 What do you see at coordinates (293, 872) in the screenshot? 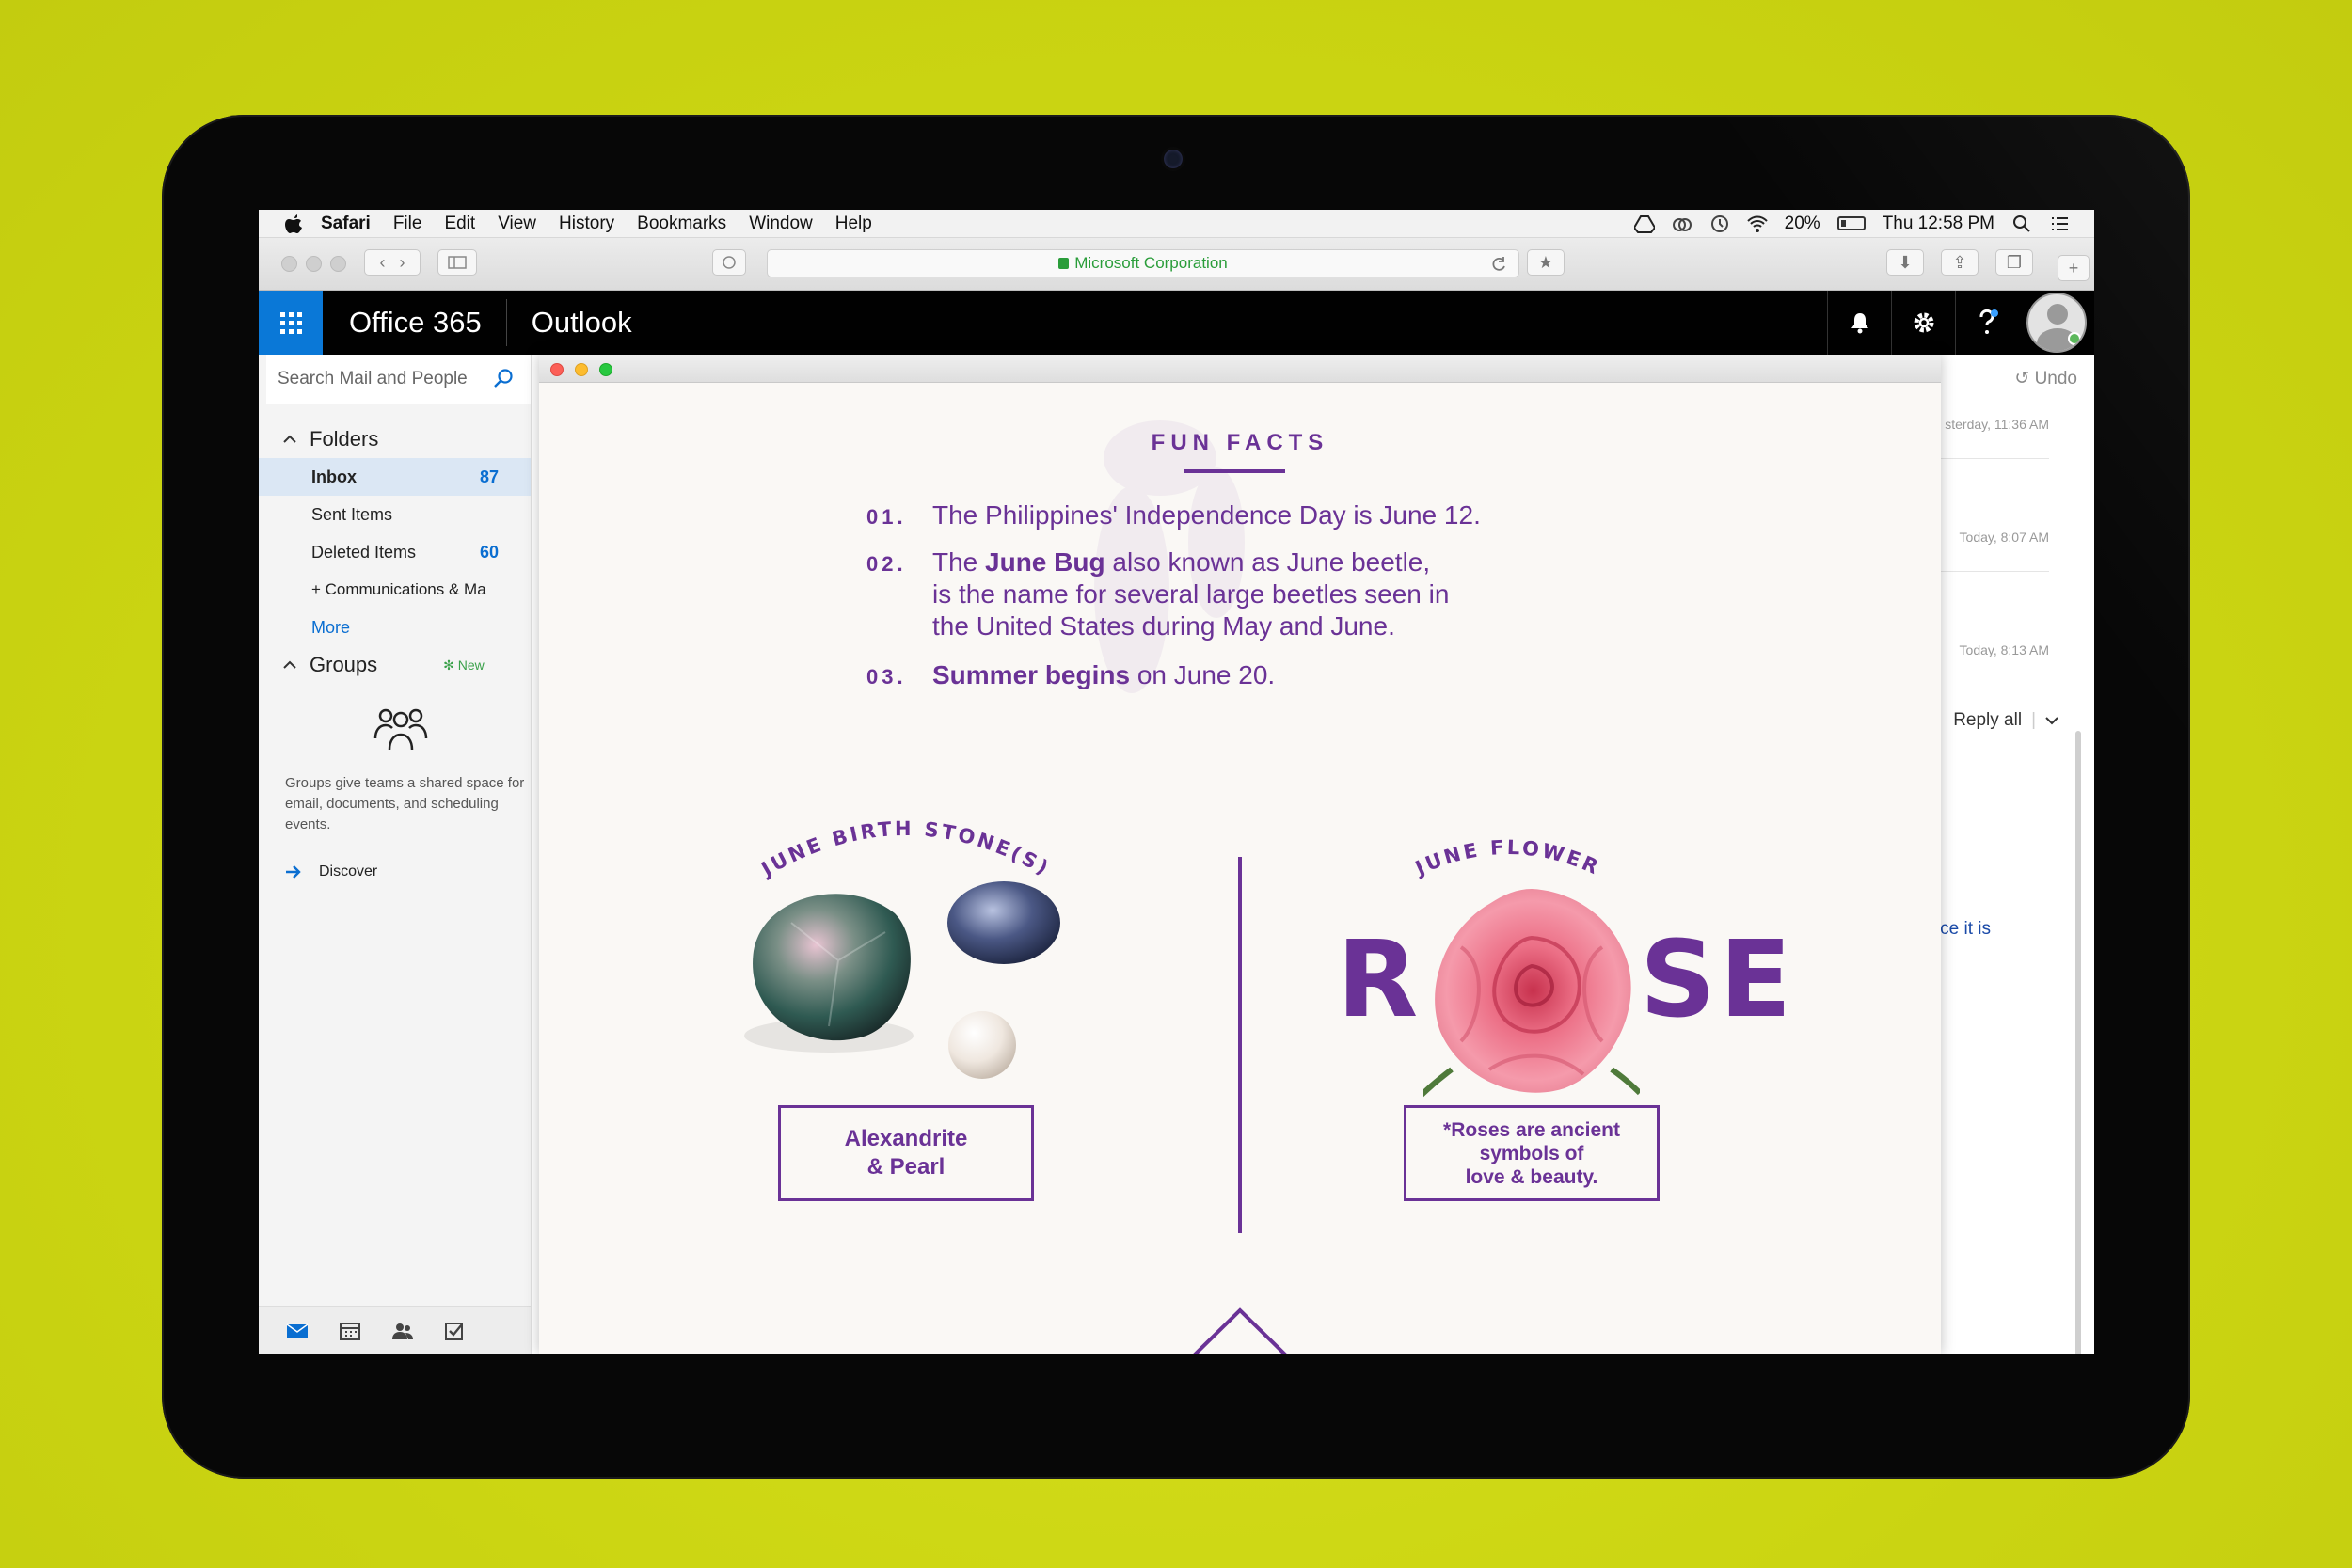
I see `arrow-right-icon` at bounding box center [293, 872].